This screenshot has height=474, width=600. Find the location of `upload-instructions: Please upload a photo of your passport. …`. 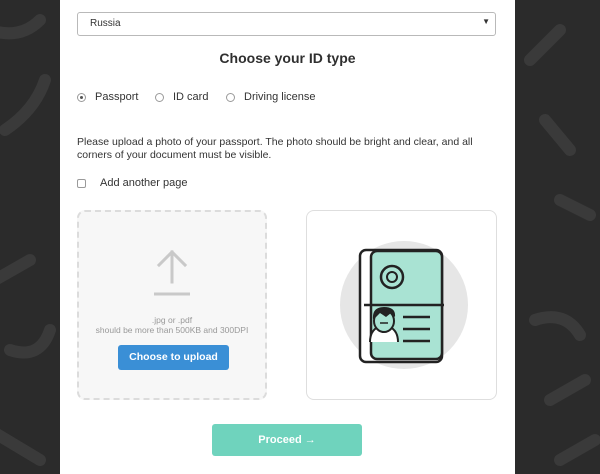

upload-instructions: Please upload a photo of your passport. … is located at coordinates (275, 148).